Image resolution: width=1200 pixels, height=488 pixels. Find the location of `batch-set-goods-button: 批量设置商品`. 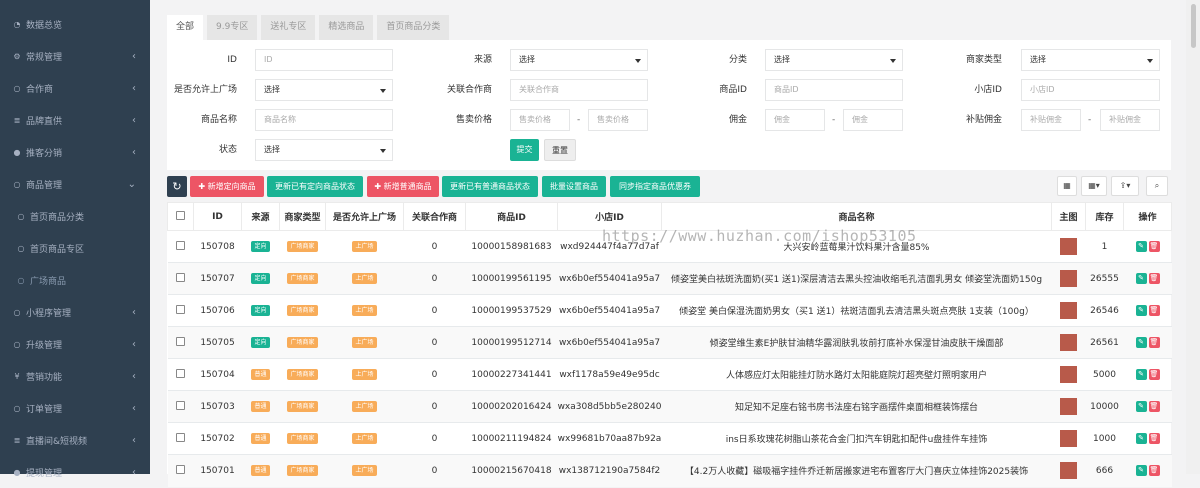

batch-set-goods-button: 批量设置商品 is located at coordinates (574, 186).